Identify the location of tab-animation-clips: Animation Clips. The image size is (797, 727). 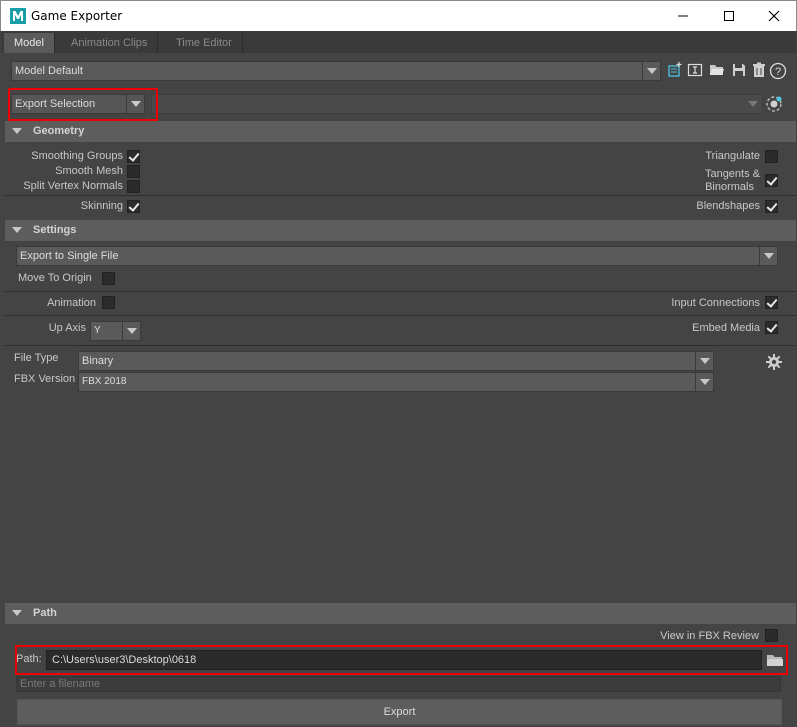
(110, 43).